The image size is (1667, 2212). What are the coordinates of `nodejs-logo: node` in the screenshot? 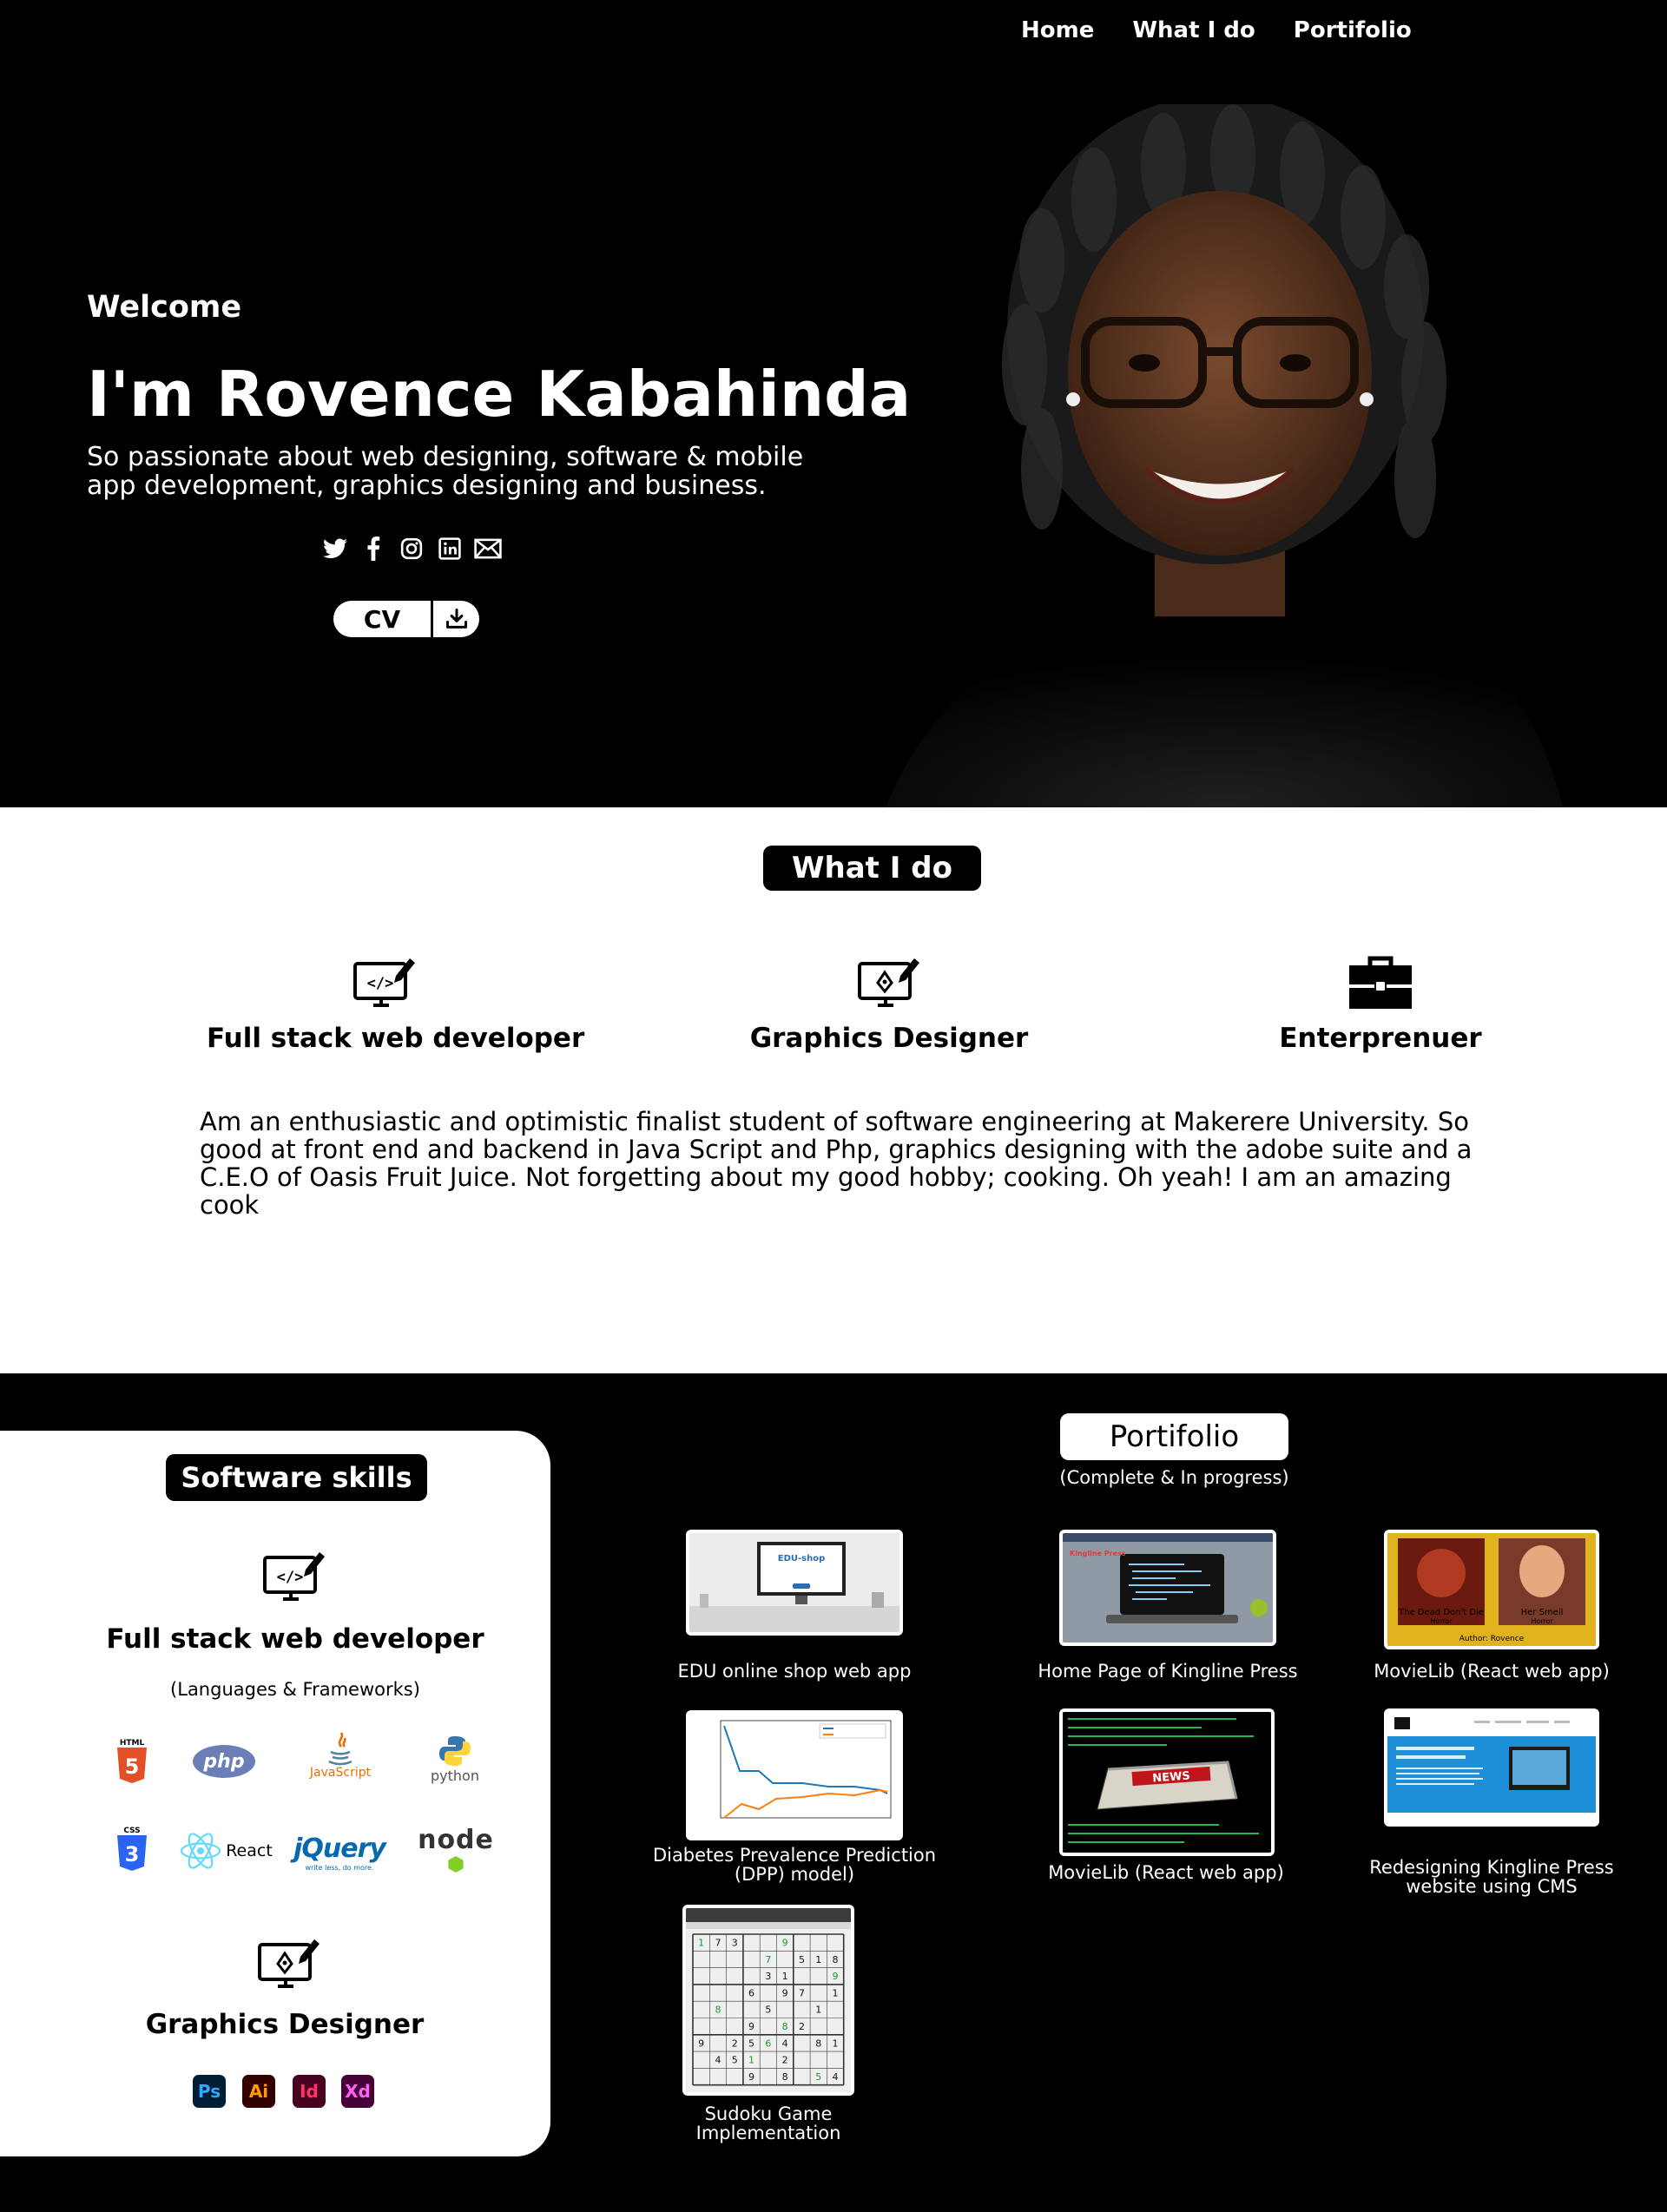 It's located at (456, 1849).